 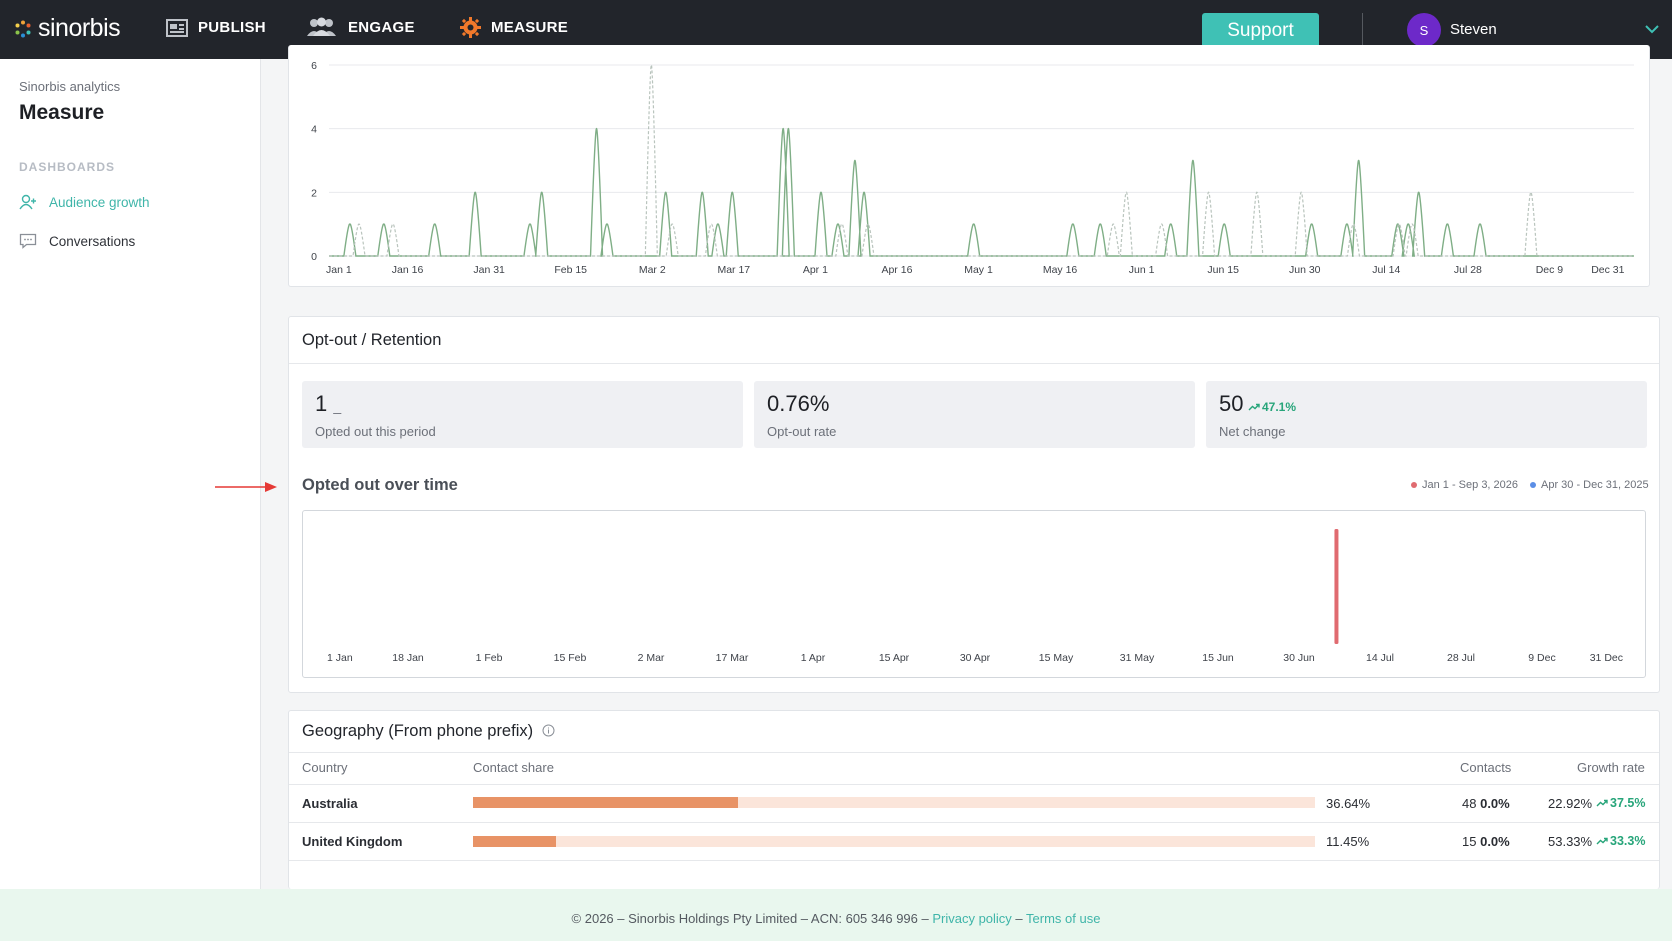 What do you see at coordinates (1461, 658) in the screenshot?
I see `x-tick-label: 28 Jul` at bounding box center [1461, 658].